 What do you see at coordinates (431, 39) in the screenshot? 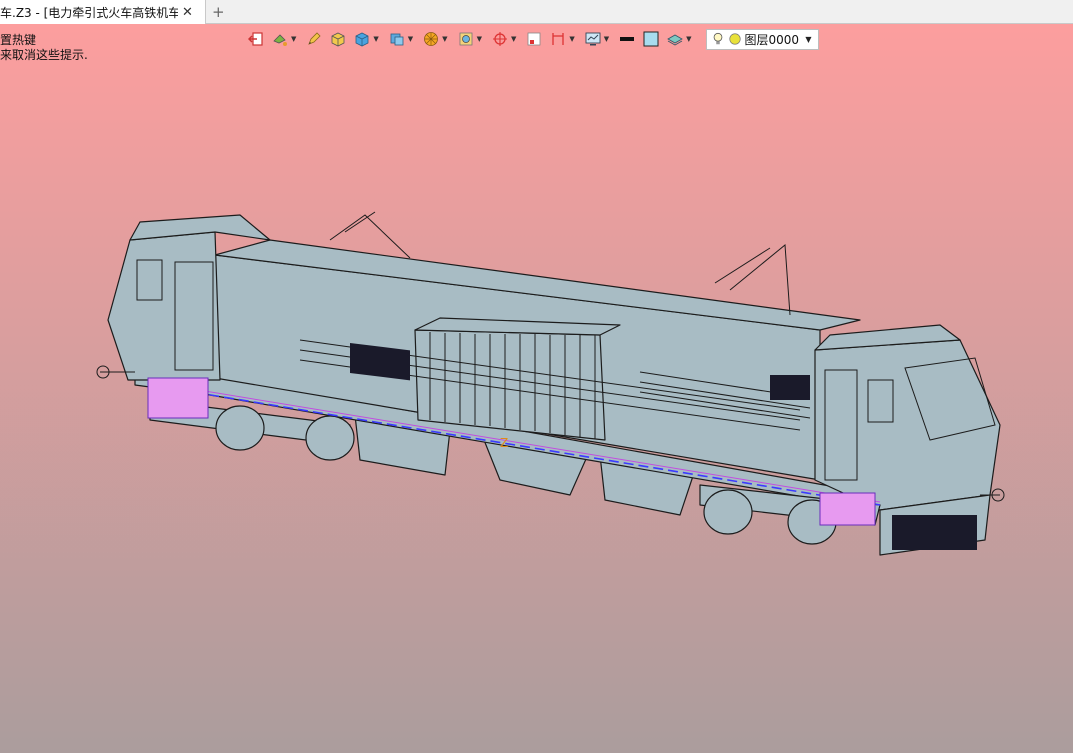
I see `wheel-icon` at bounding box center [431, 39].